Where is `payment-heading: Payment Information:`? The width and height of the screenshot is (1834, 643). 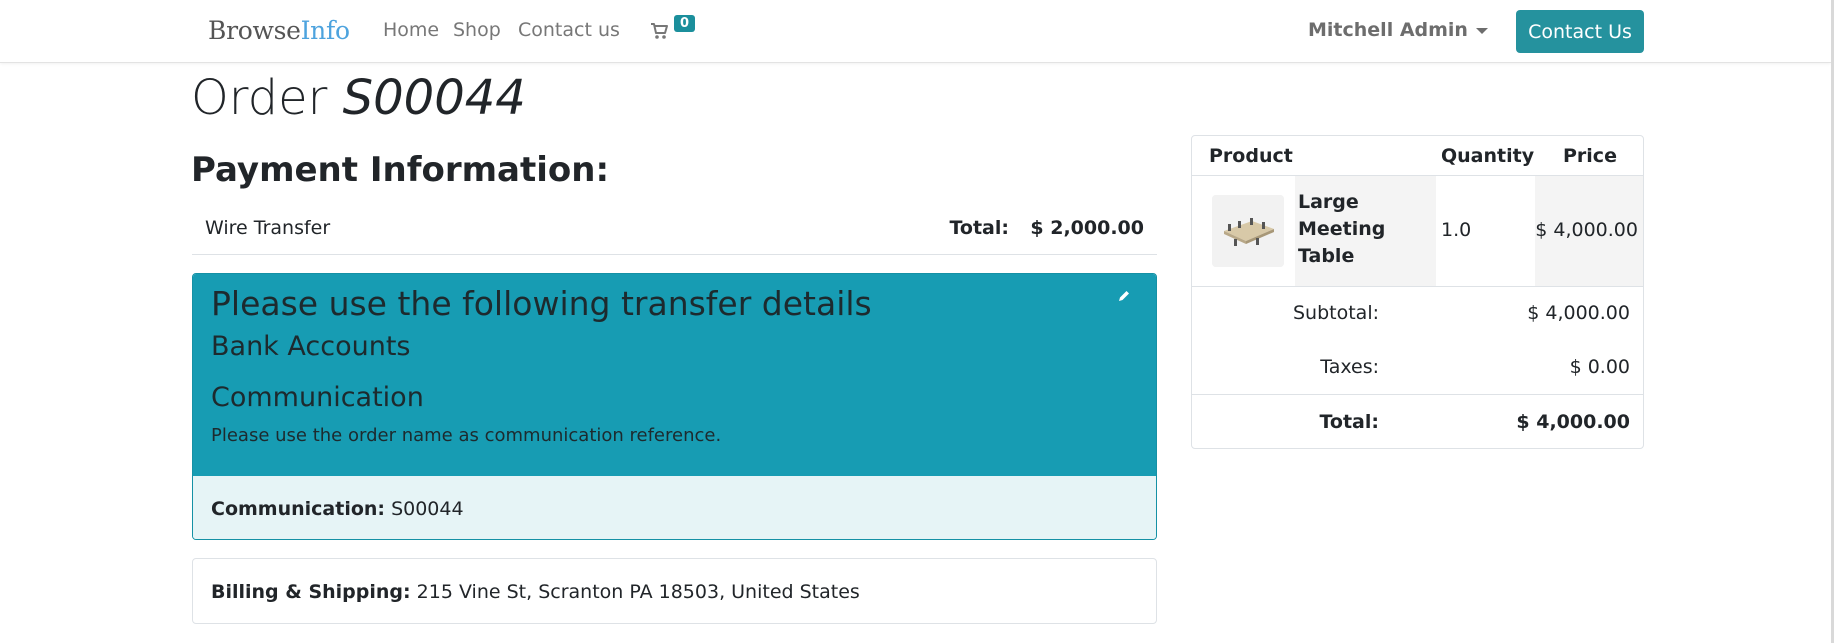
payment-heading: Payment Information: is located at coordinates (400, 170).